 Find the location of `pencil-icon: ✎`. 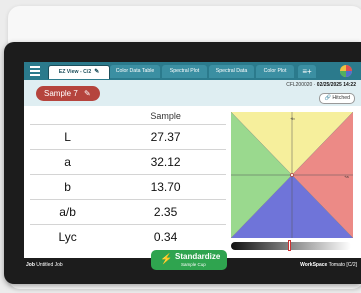

pencil-icon: ✎ is located at coordinates (96, 72).